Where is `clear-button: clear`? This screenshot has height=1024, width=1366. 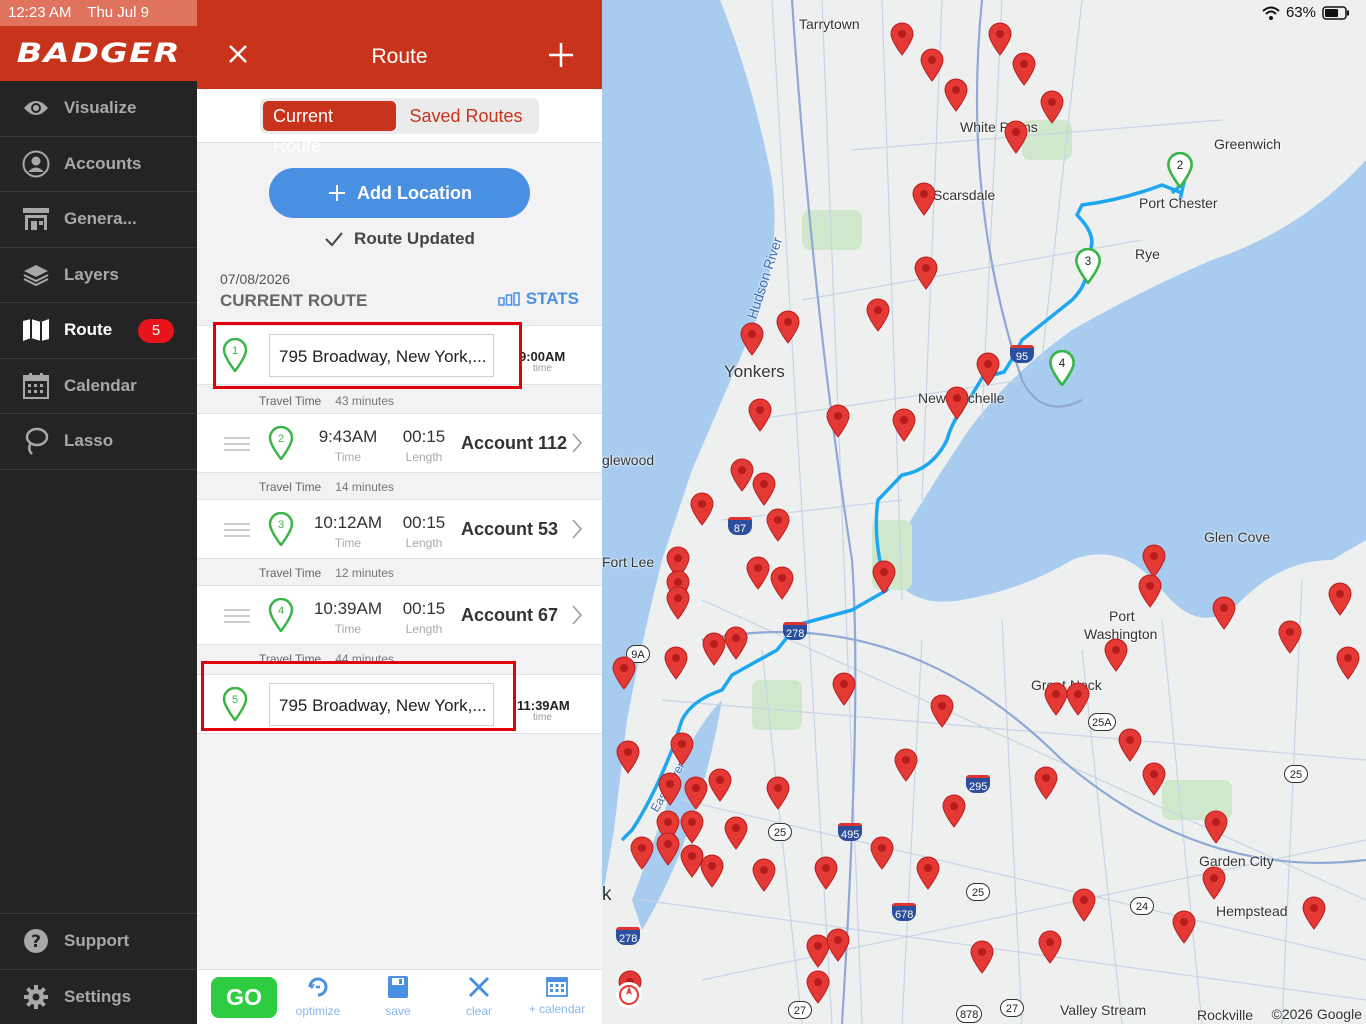 clear-button: clear is located at coordinates (479, 996).